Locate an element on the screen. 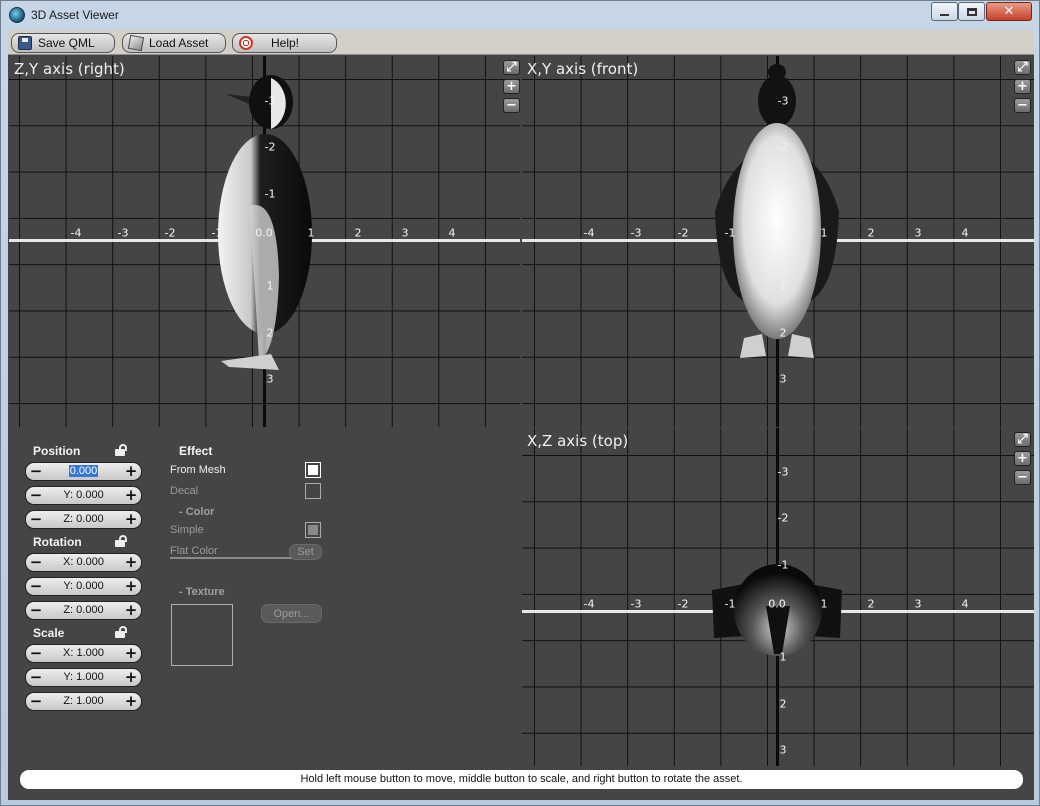  position-lock-icon is located at coordinates (121, 450).